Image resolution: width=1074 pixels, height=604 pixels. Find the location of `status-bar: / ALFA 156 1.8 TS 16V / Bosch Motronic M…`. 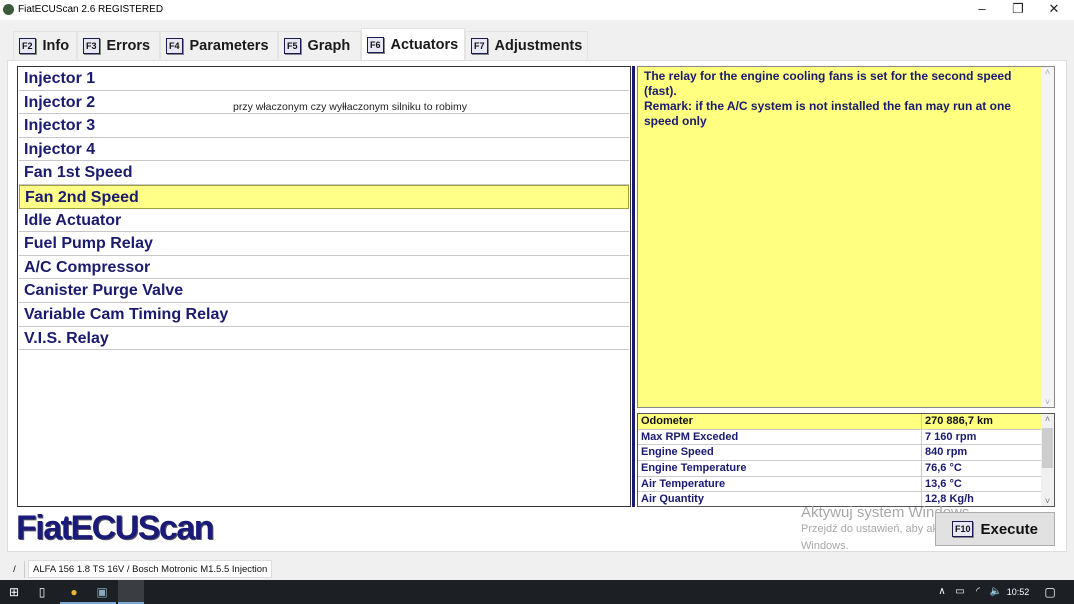

status-bar: / ALFA 156 1.8 TS 16V / Bosch Motronic M… is located at coordinates (537, 569).